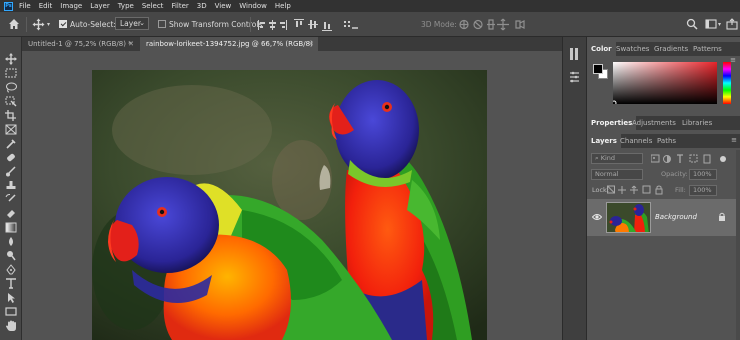  What do you see at coordinates (223, 6) in the screenshot?
I see `menu-view: View` at bounding box center [223, 6].